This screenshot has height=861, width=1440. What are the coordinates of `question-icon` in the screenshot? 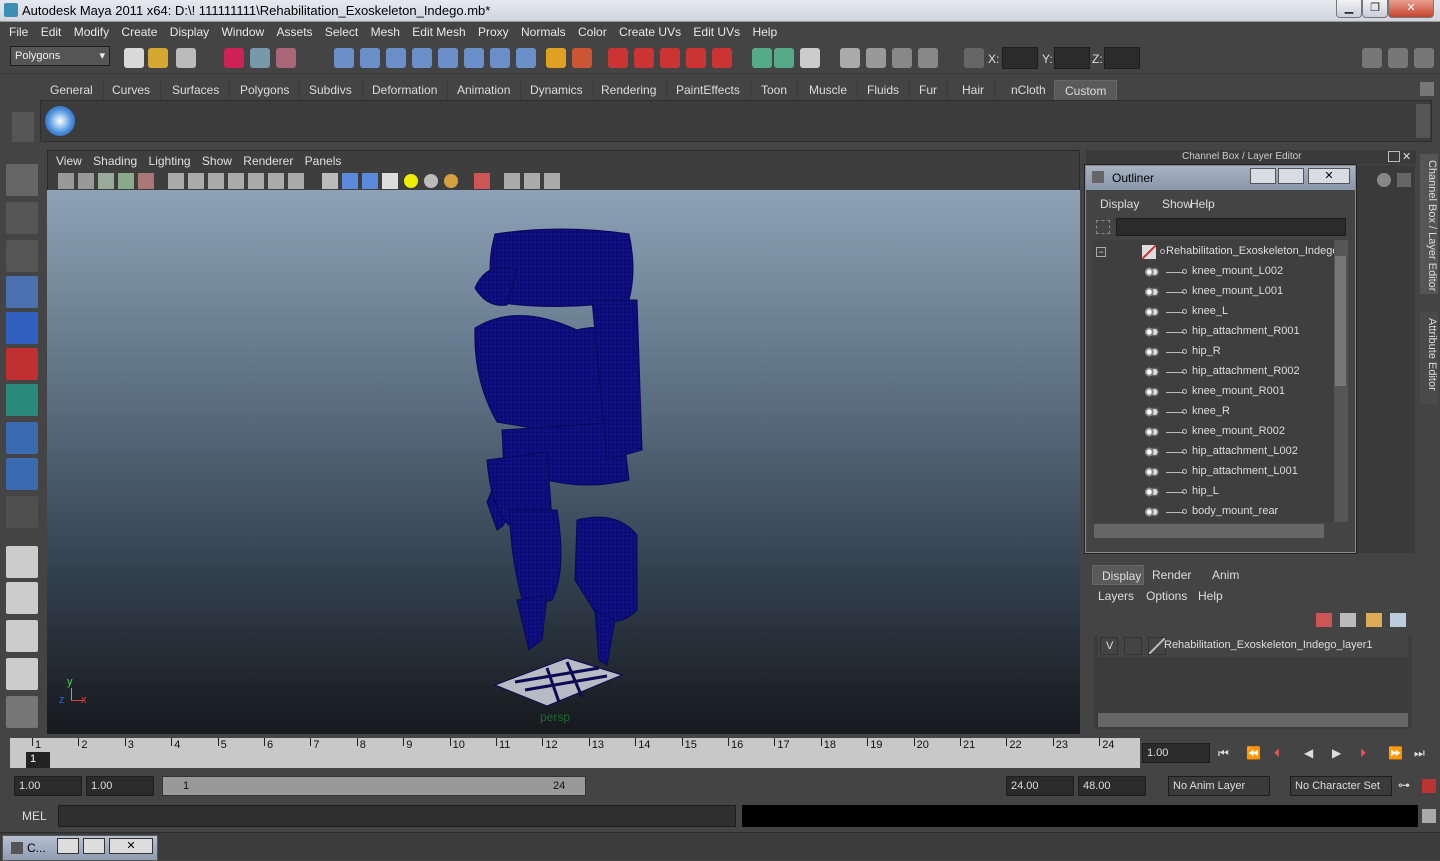 It's located at (526, 58).